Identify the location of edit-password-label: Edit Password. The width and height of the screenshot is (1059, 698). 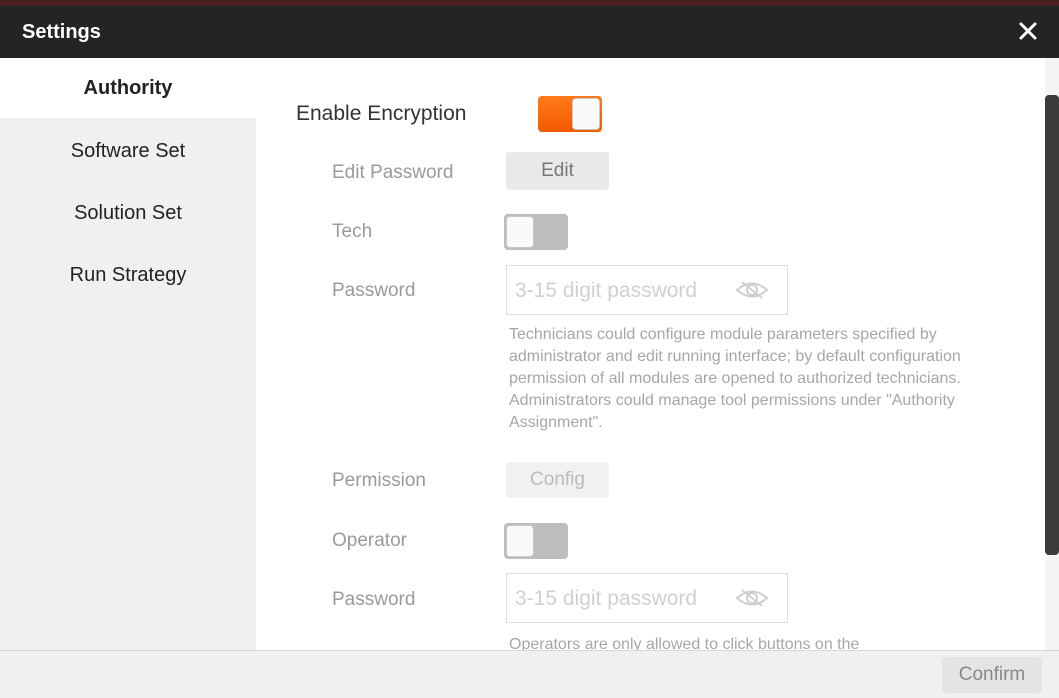
(393, 172).